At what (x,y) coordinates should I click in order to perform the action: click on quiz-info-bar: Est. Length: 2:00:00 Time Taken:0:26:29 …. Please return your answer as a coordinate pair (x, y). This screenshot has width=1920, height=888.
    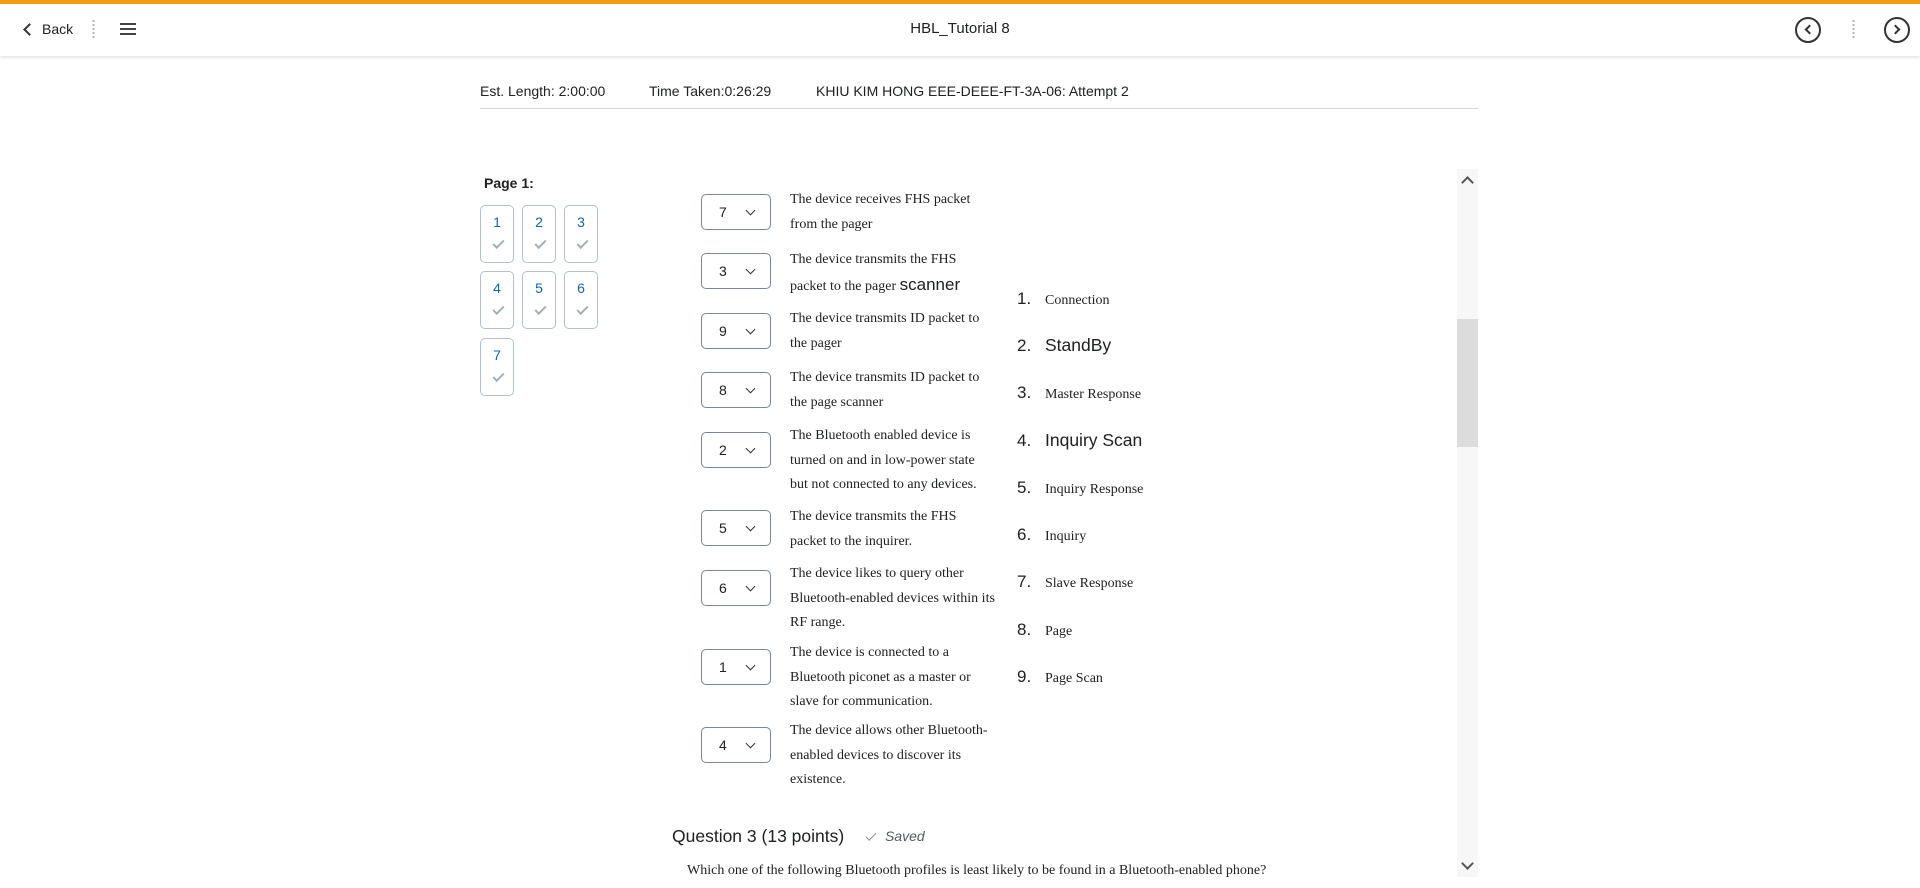
    Looking at the image, I should click on (979, 96).